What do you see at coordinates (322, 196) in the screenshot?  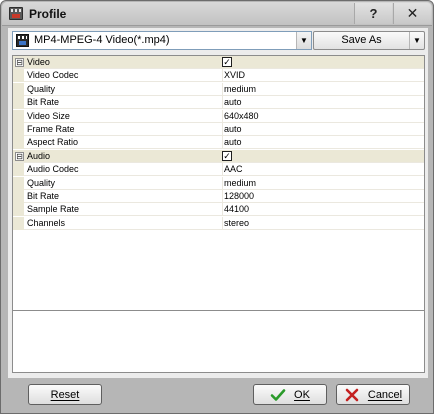 I see `property-value: 128000` at bounding box center [322, 196].